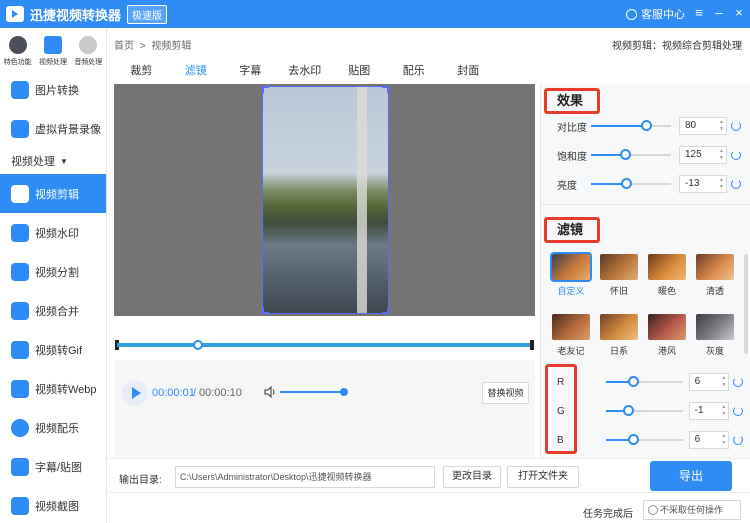 This screenshot has height=523, width=750. What do you see at coordinates (305, 477) in the screenshot?
I see `output-directory-field: C:\Users\Administrator\Desktop\迅捷视频转换器` at bounding box center [305, 477].